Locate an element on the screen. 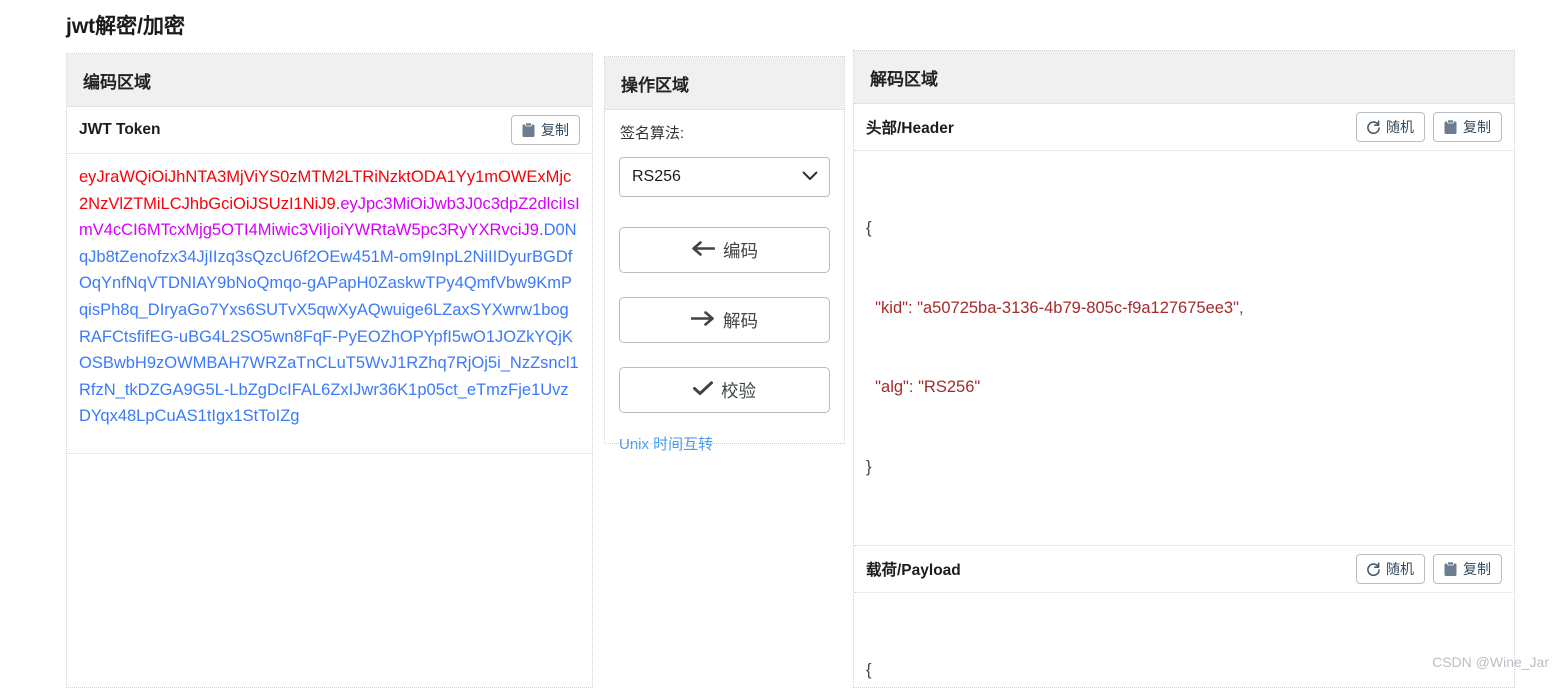 Image resolution: width=1561 pixels, height=688 pixels. header-json-line: "alg": "RS256" is located at coordinates (923, 387).